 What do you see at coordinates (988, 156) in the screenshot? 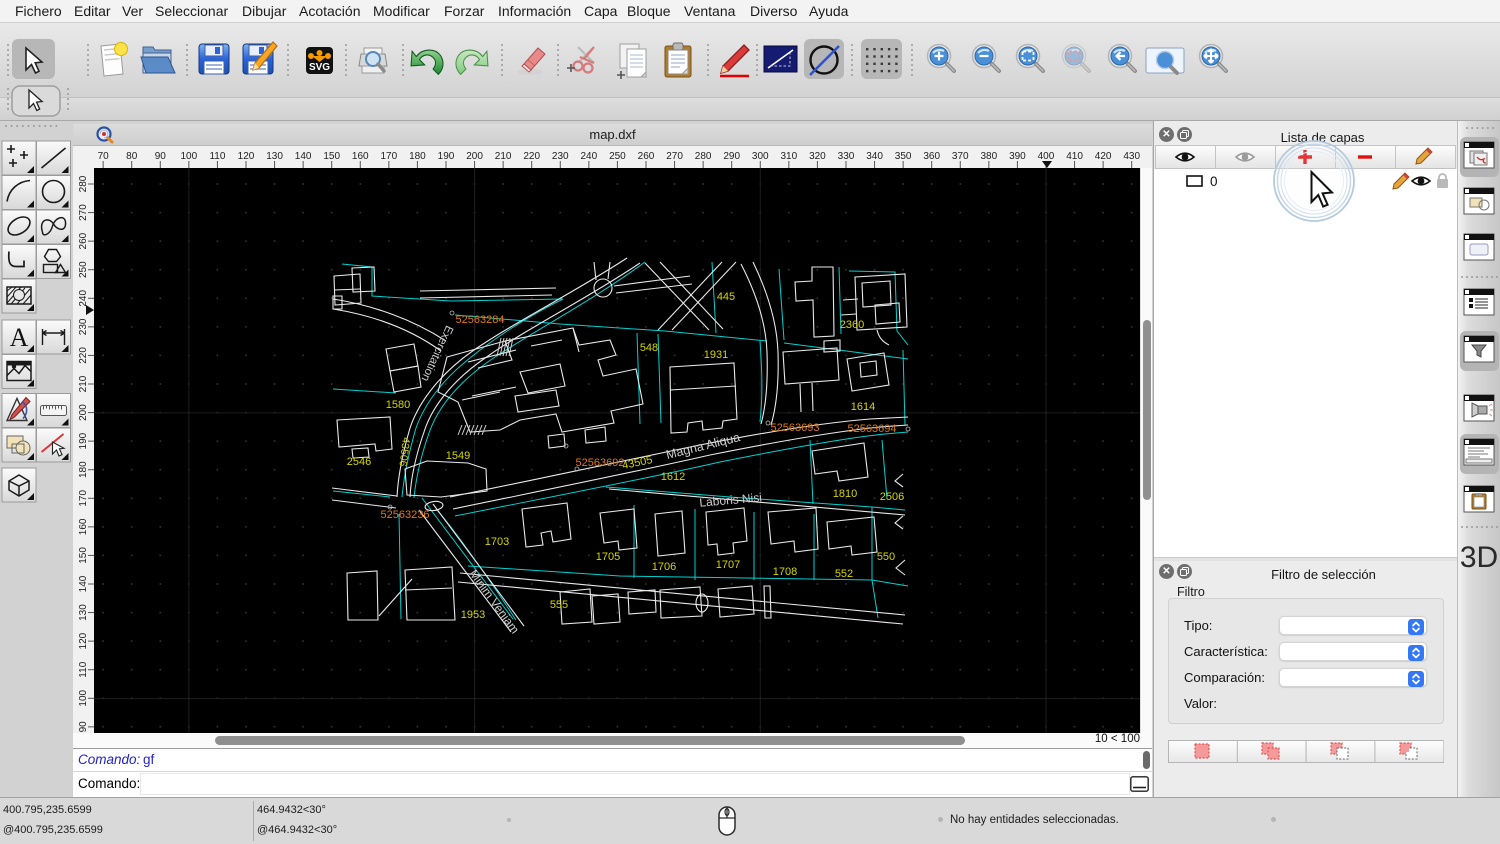
I see `svg-text: 380` at bounding box center [988, 156].